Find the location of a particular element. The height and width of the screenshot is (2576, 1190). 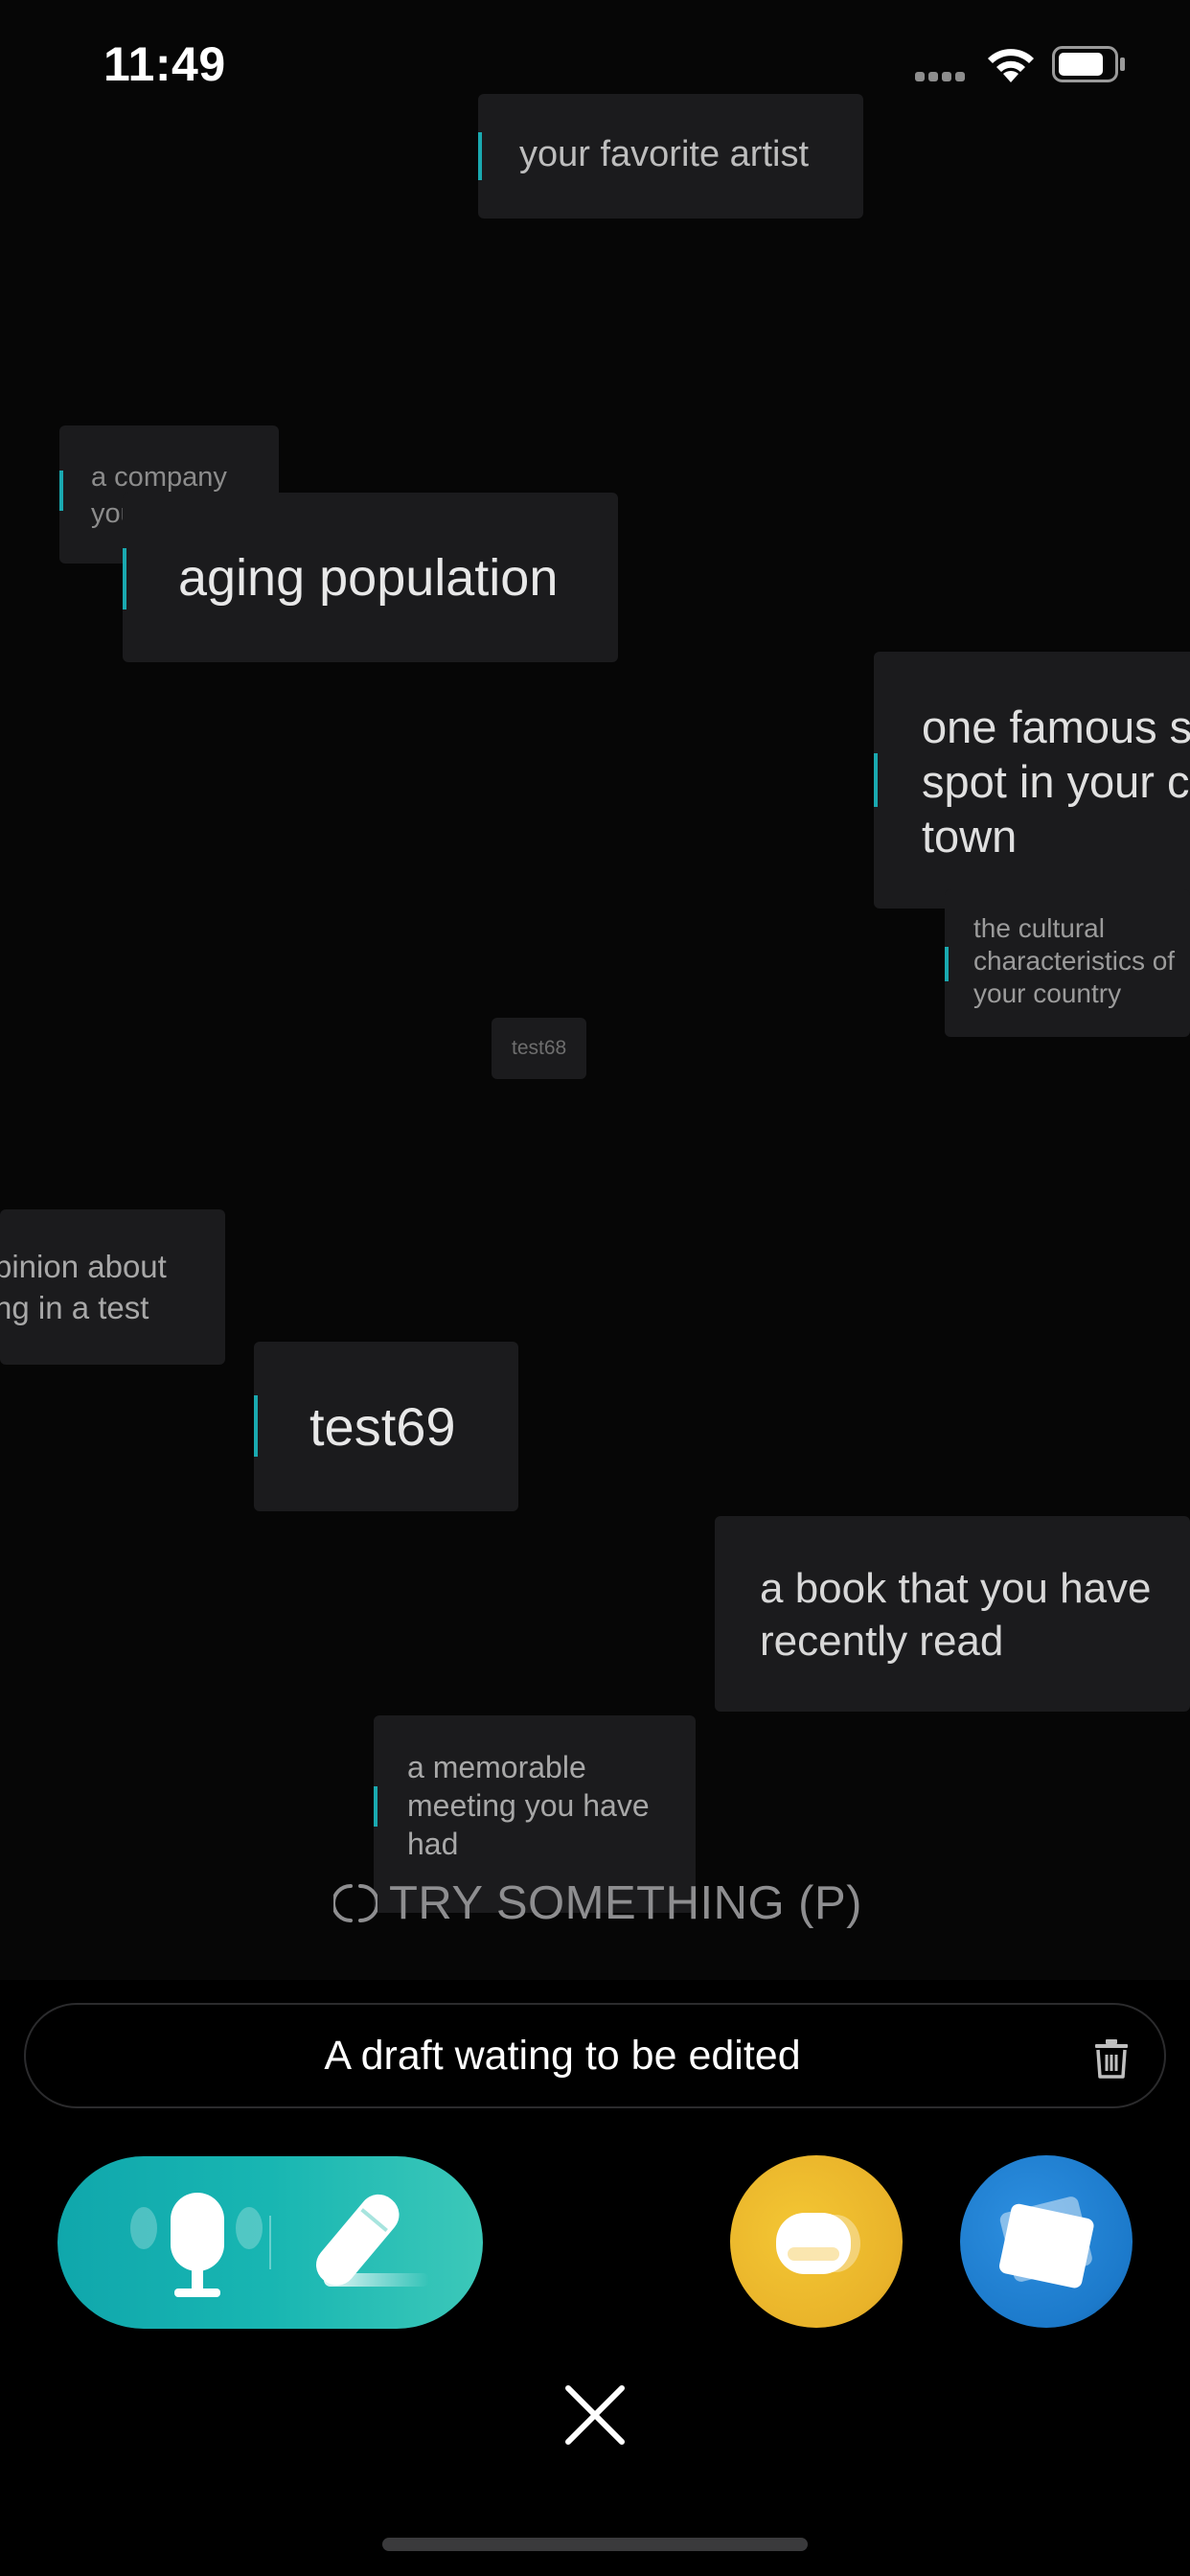

battery-icon is located at coordinates (1089, 64).